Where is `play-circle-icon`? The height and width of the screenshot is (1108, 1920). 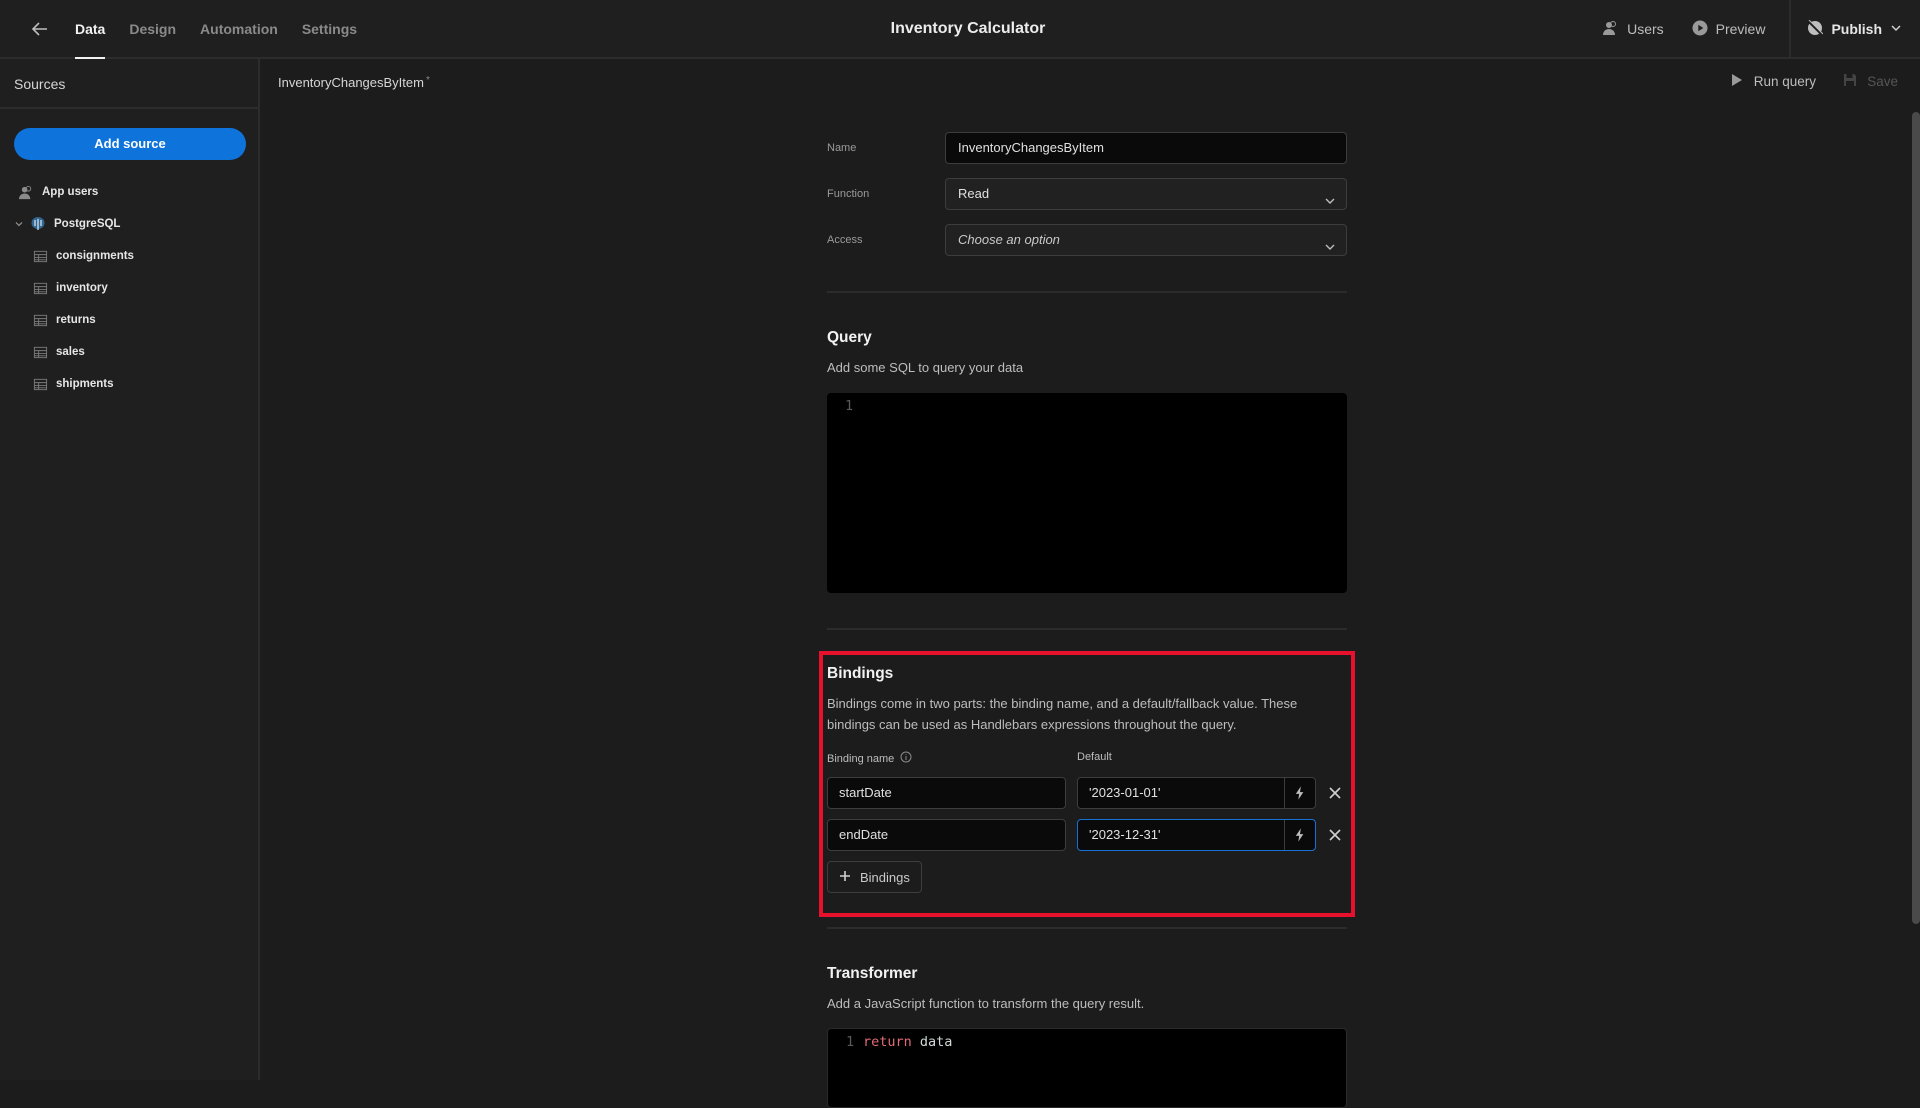
play-circle-icon is located at coordinates (1700, 29).